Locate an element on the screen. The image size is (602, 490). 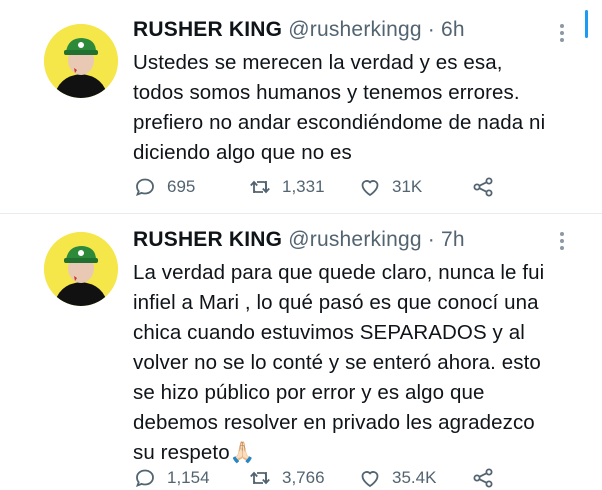
tweet-header: RUSHER KING @rusherkingg · 6h is located at coordinates (299, 30).